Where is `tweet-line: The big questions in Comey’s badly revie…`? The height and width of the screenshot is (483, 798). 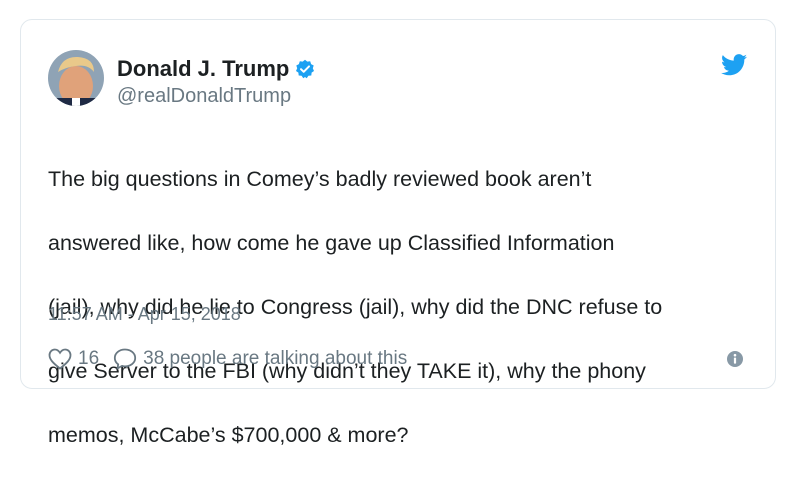
tweet-line: The big questions in Comey’s badly revie… is located at coordinates (320, 179).